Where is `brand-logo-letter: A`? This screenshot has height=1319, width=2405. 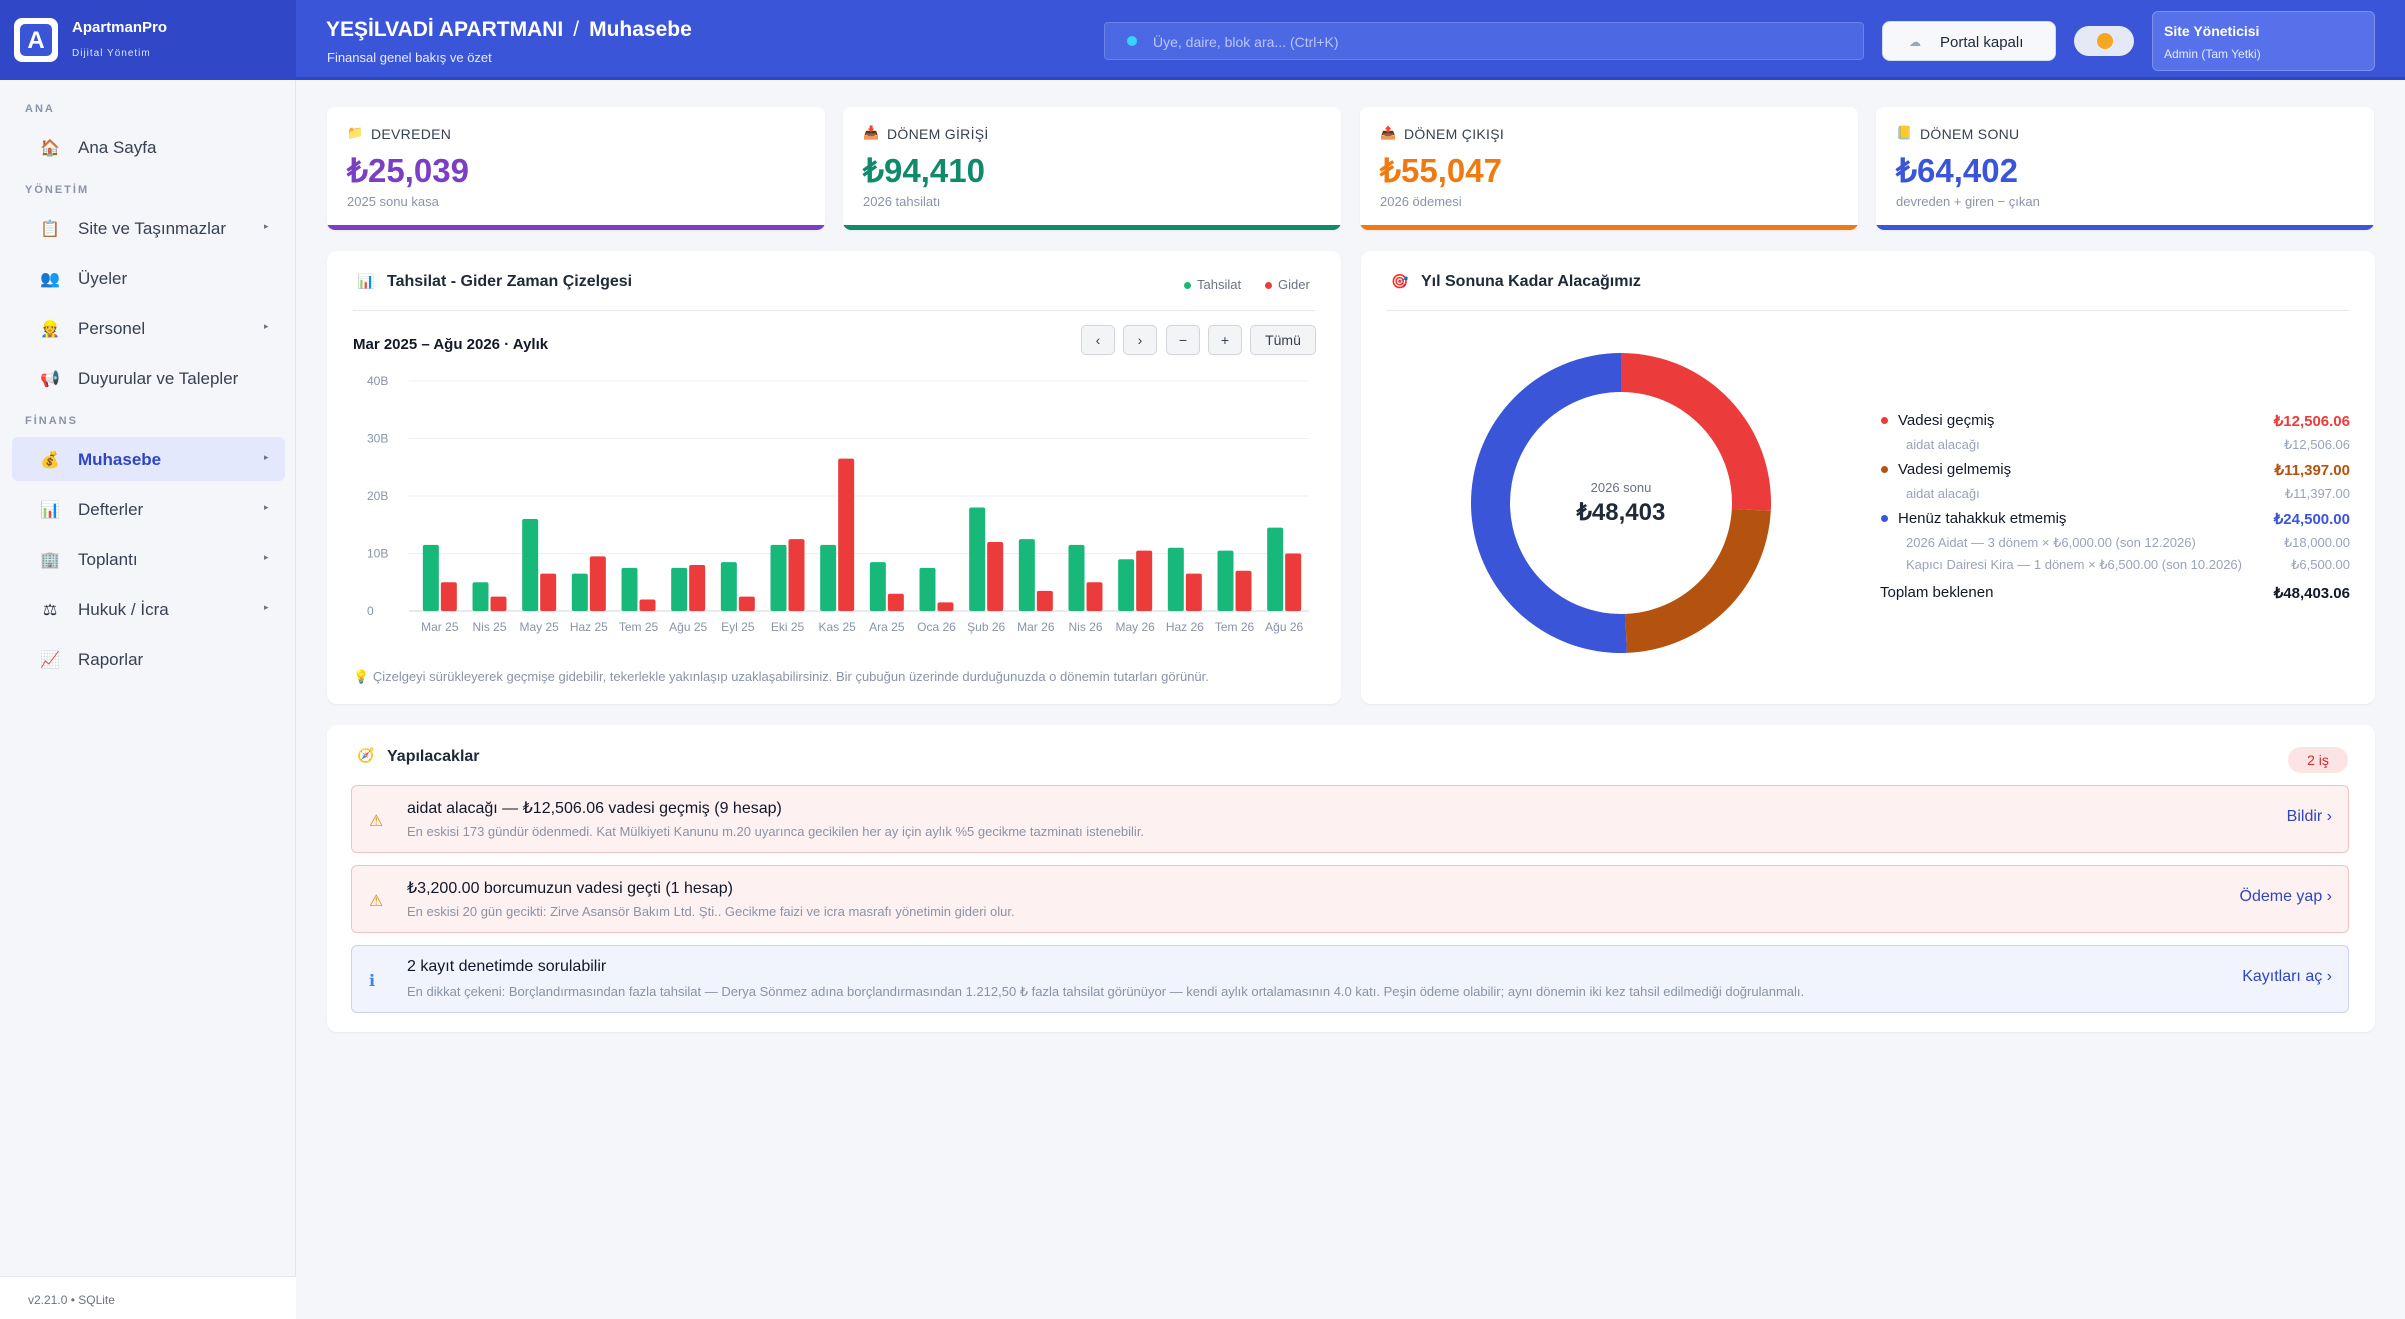 brand-logo-letter: A is located at coordinates (36, 40).